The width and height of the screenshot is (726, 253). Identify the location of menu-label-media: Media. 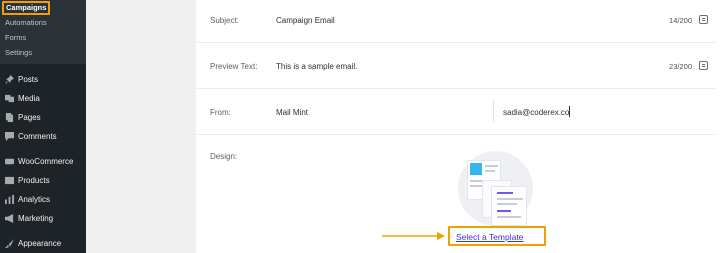
(29, 98).